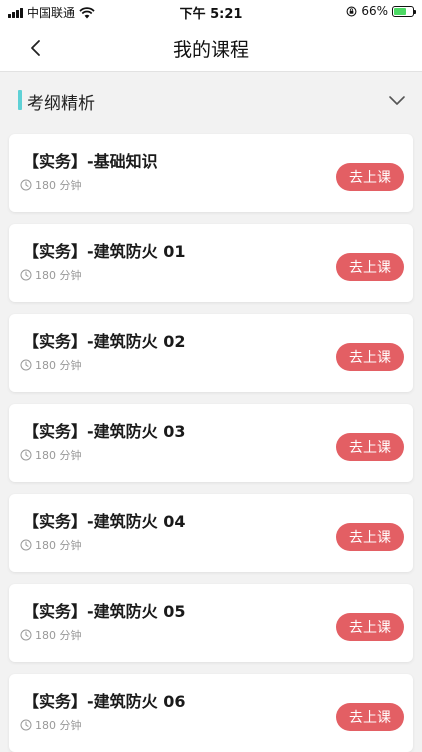 Image resolution: width=422 pixels, height=752 pixels. I want to click on status-right: 66%, so click(381, 11).